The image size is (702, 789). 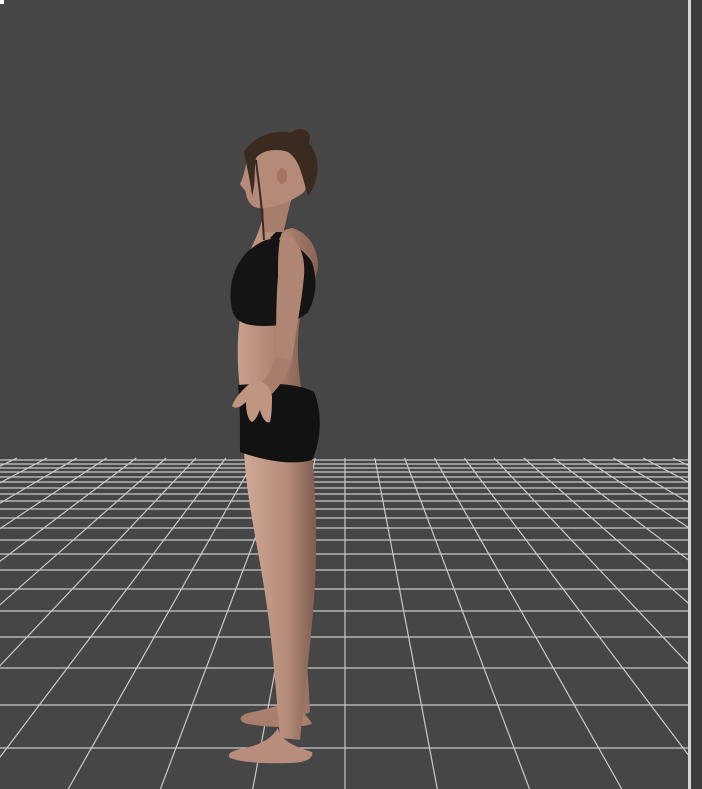 What do you see at coordinates (2, 2) in the screenshot?
I see `viewport-corner-mark` at bounding box center [2, 2].